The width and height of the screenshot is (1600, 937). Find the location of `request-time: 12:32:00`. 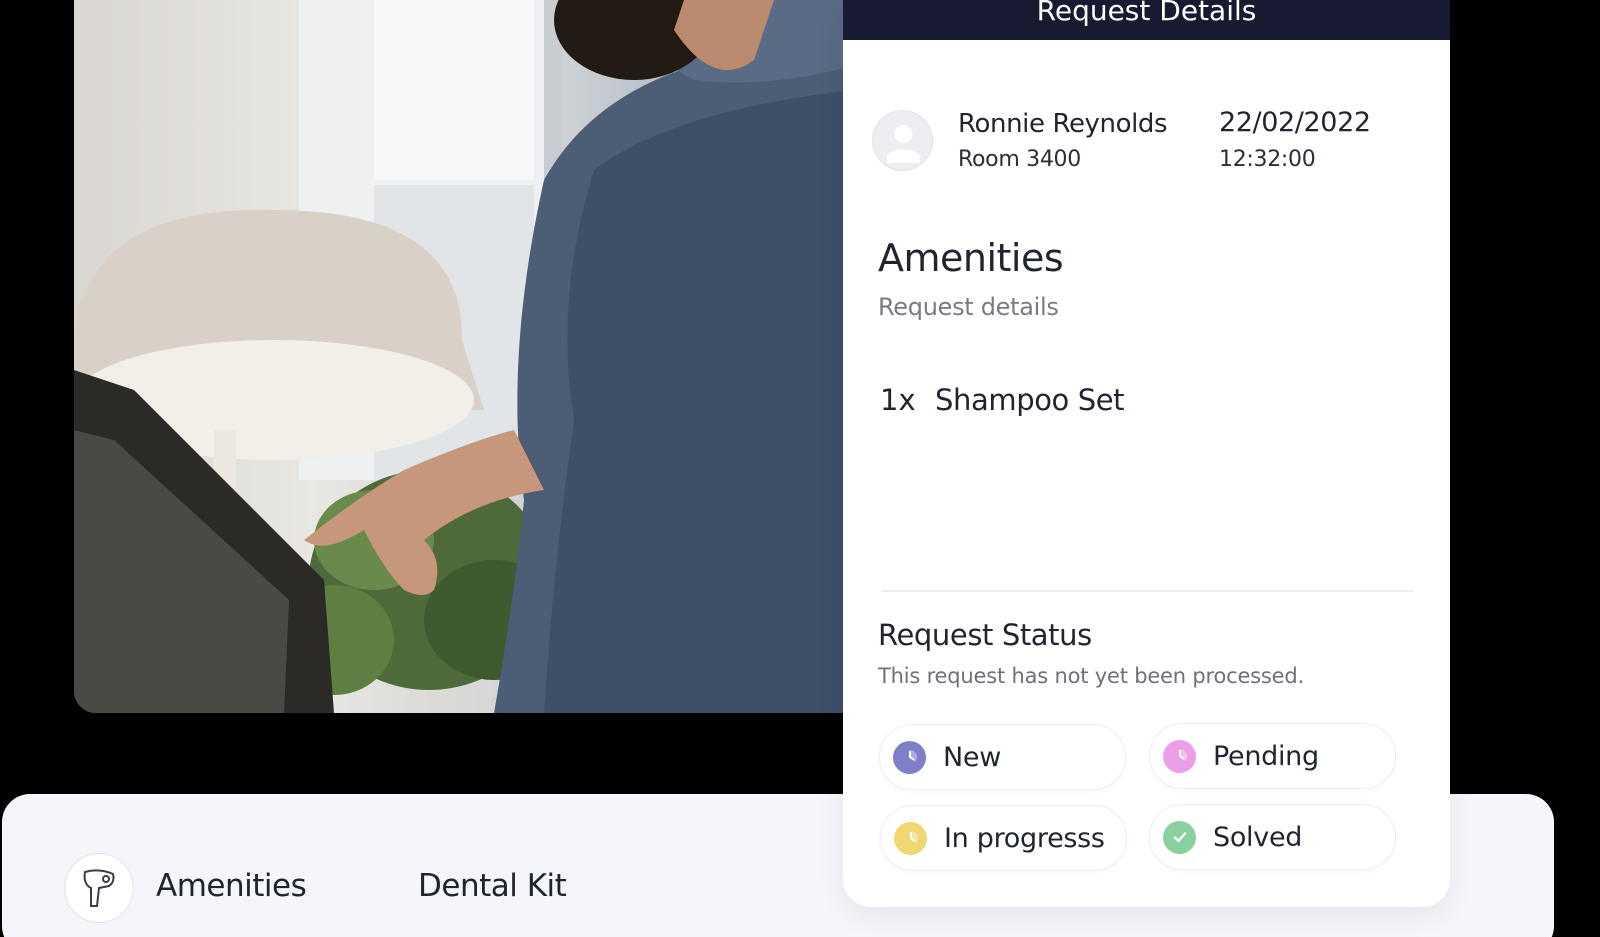

request-time: 12:32:00 is located at coordinates (1267, 159).